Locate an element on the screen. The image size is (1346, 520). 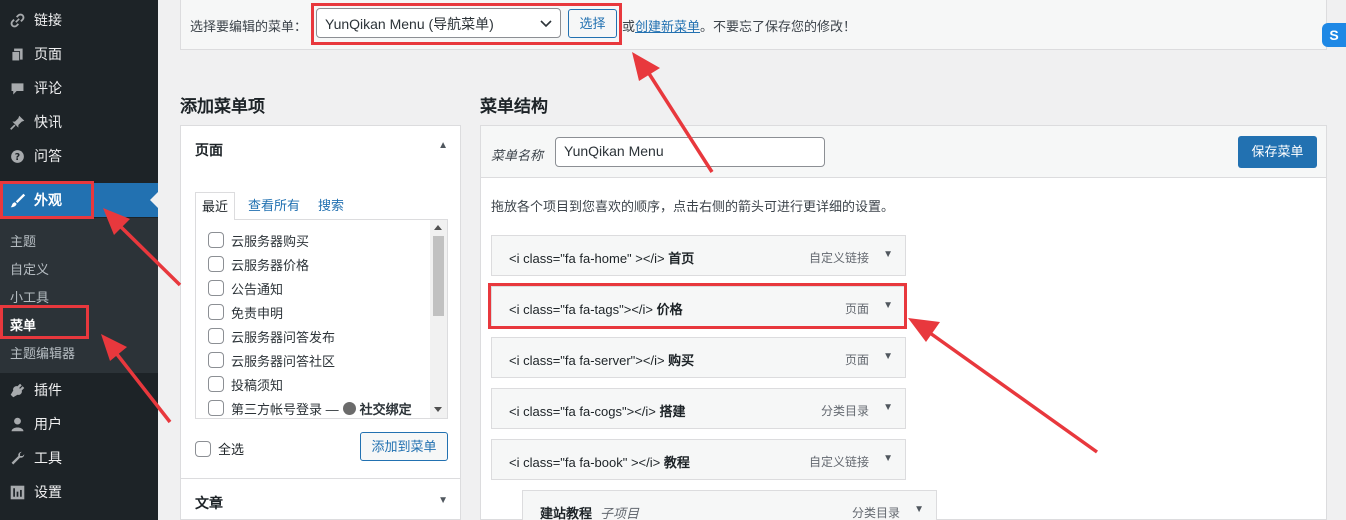
page-label: 云服务器价格 is located at coordinates (270, 265).